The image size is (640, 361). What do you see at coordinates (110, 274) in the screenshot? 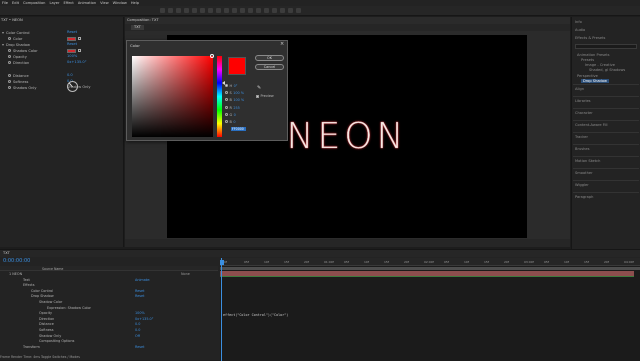
I see `timeline-row: 1 NEON None` at bounding box center [110, 274].